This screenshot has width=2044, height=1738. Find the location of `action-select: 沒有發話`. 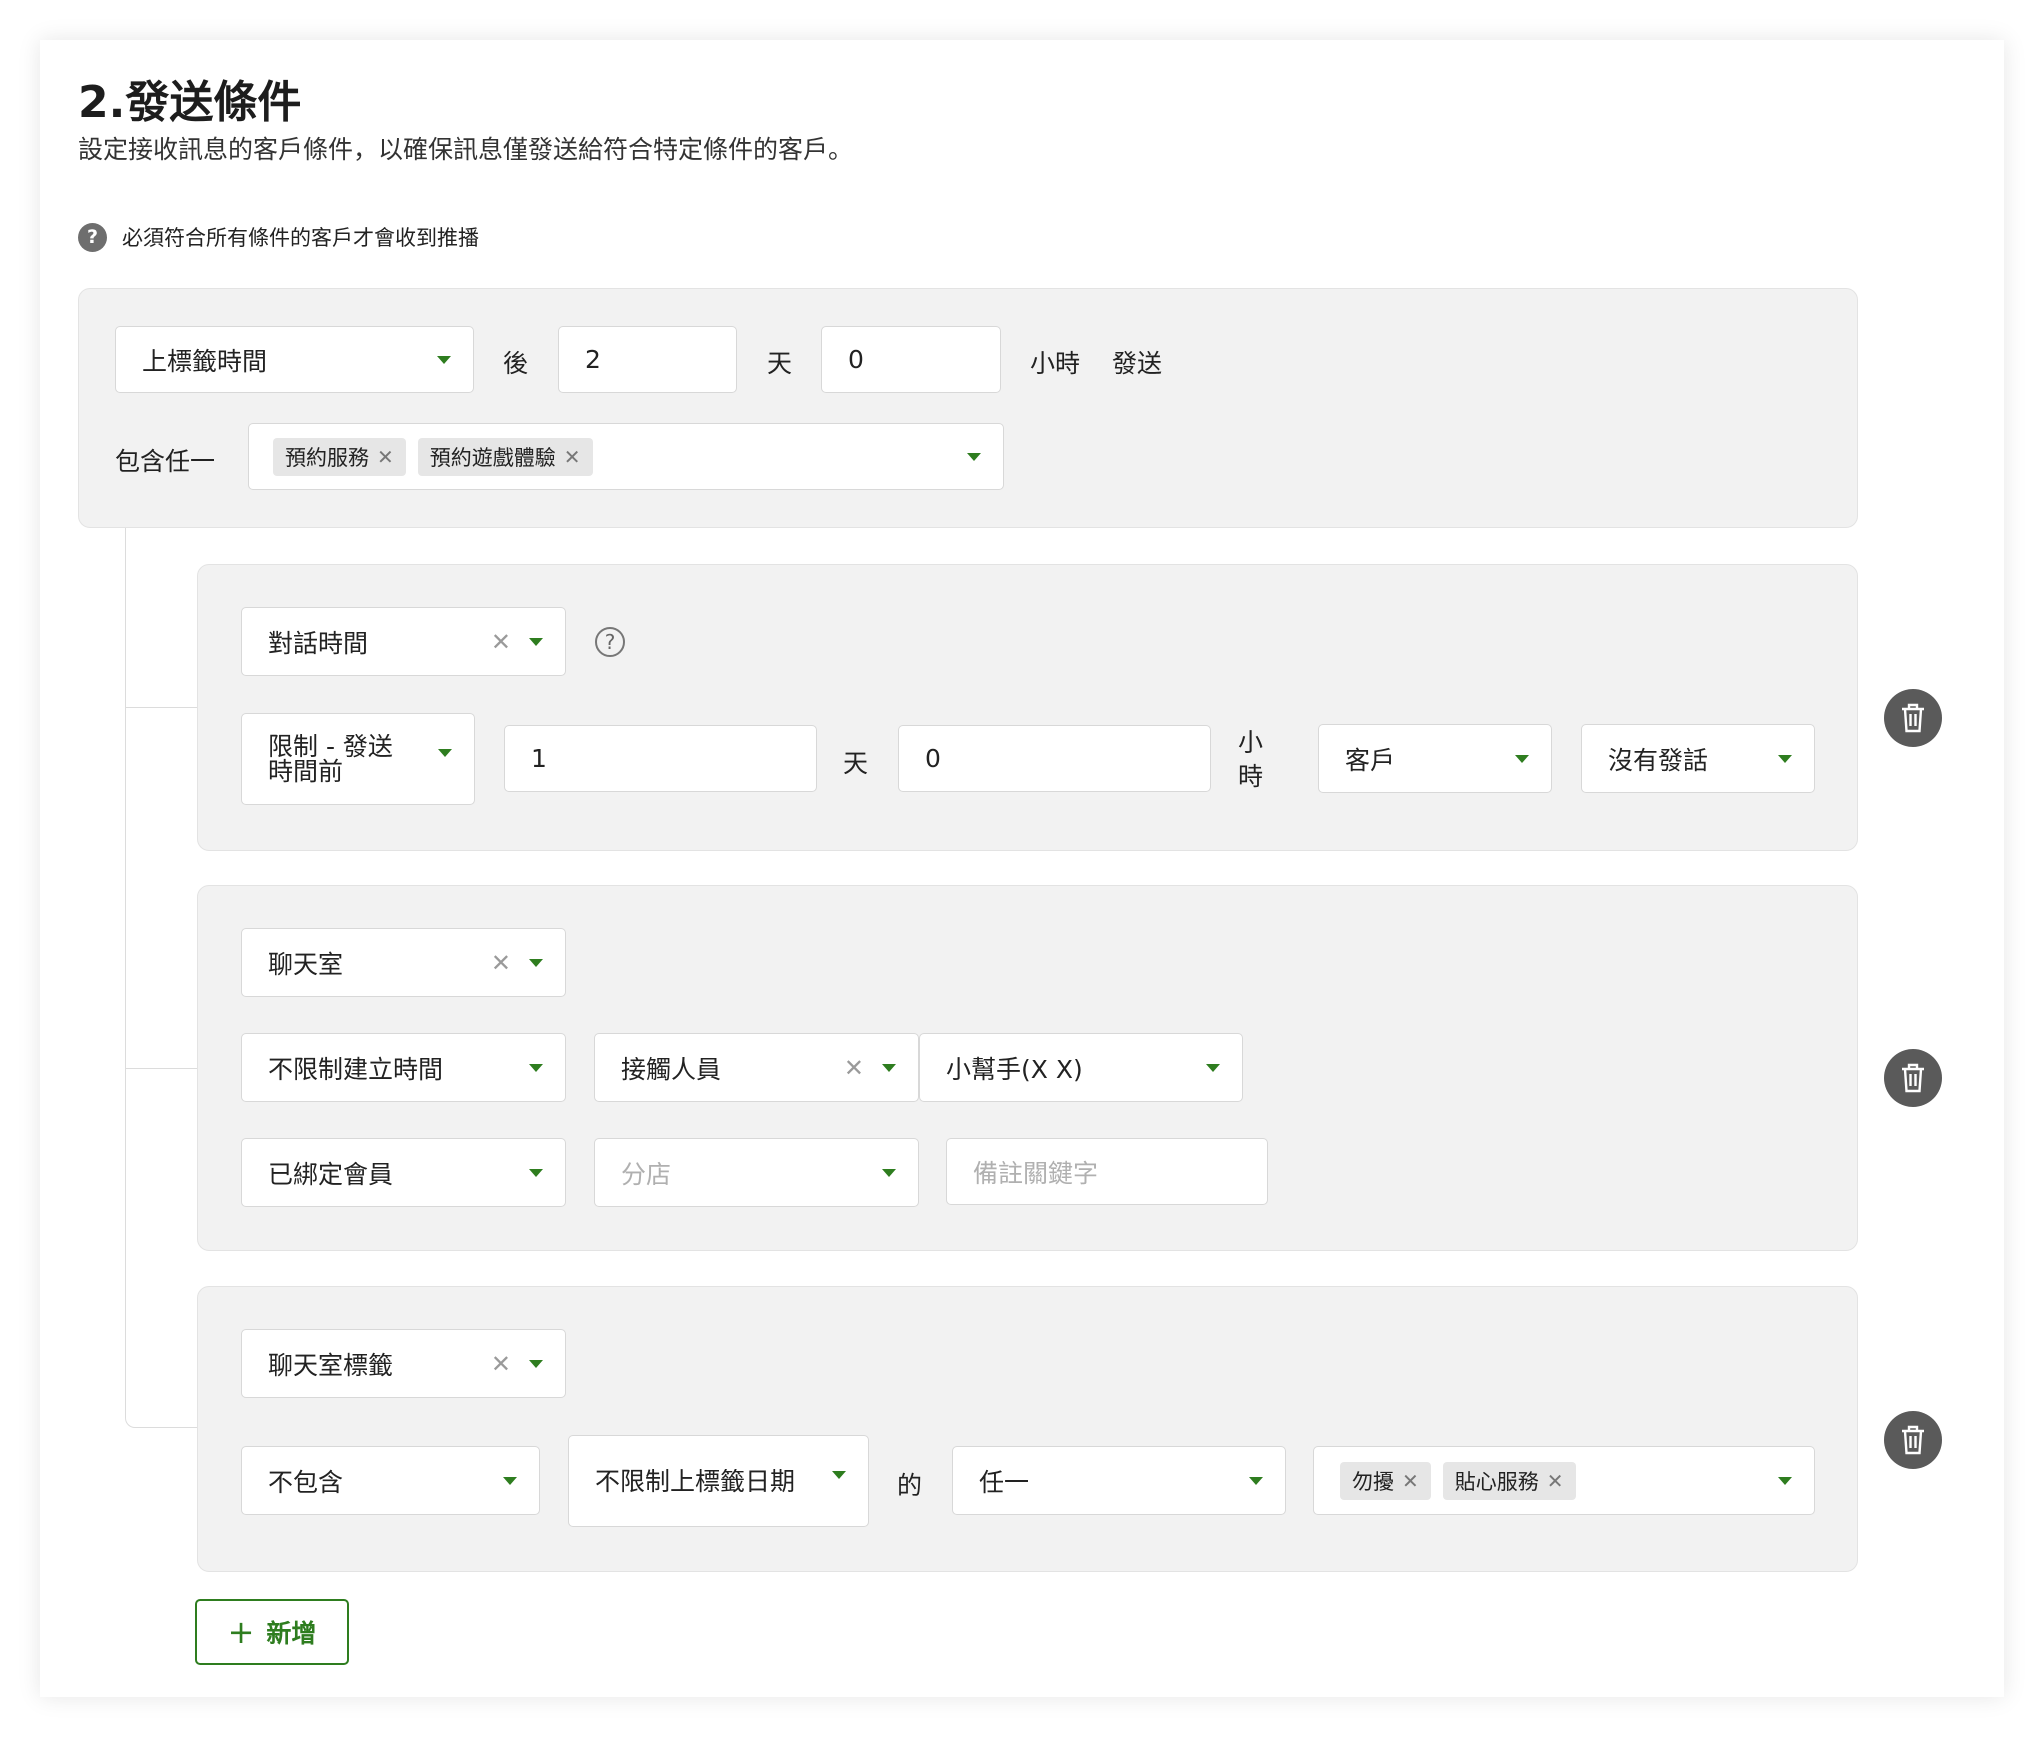

action-select: 沒有發話 is located at coordinates (1698, 758).